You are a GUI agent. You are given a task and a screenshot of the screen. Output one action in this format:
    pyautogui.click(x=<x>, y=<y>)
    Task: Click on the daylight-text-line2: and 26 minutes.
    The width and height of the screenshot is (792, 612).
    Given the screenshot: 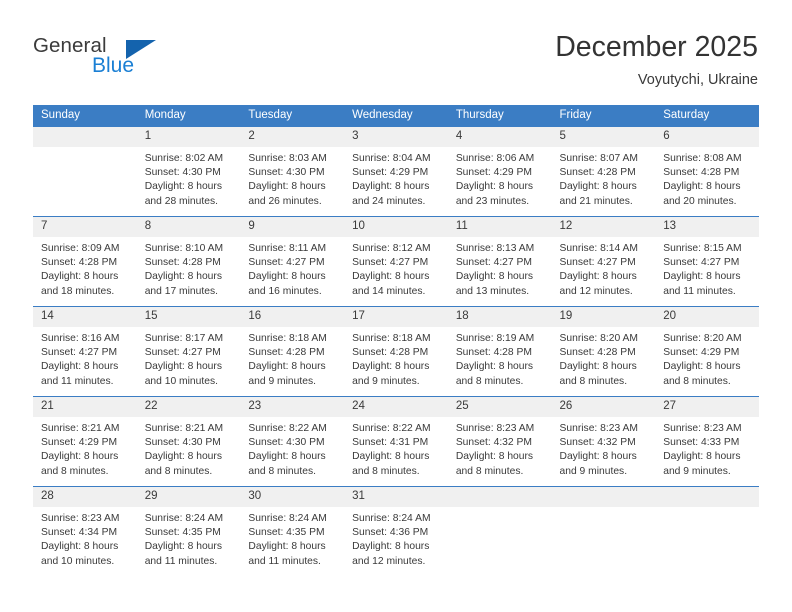 What is the action you would take?
    pyautogui.click(x=285, y=201)
    